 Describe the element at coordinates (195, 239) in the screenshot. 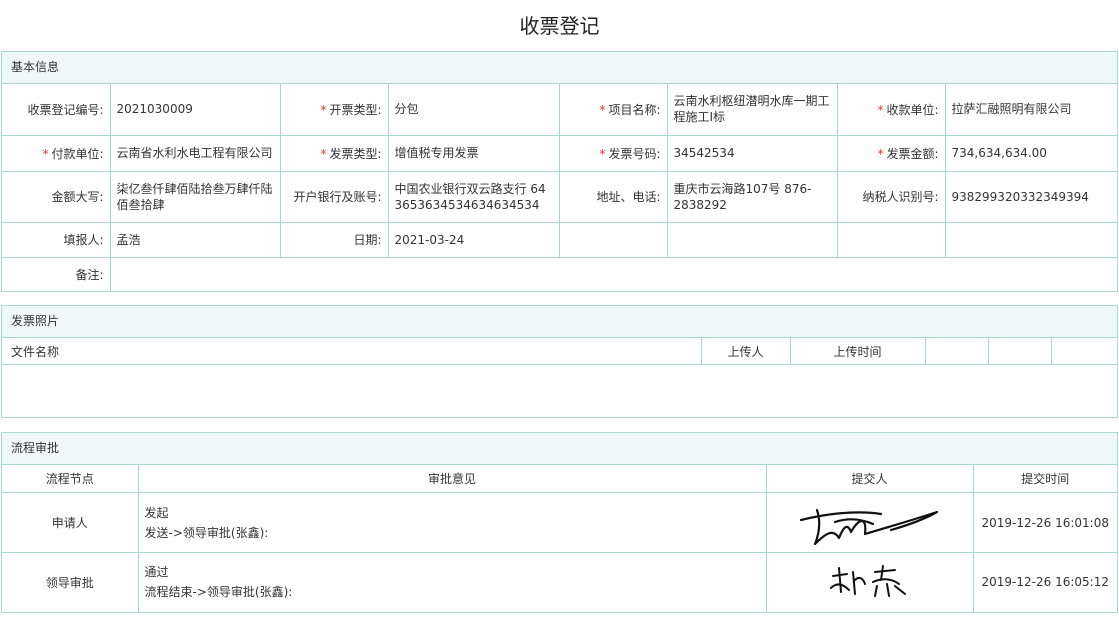

I see `reporter-value: 孟浩` at that location.